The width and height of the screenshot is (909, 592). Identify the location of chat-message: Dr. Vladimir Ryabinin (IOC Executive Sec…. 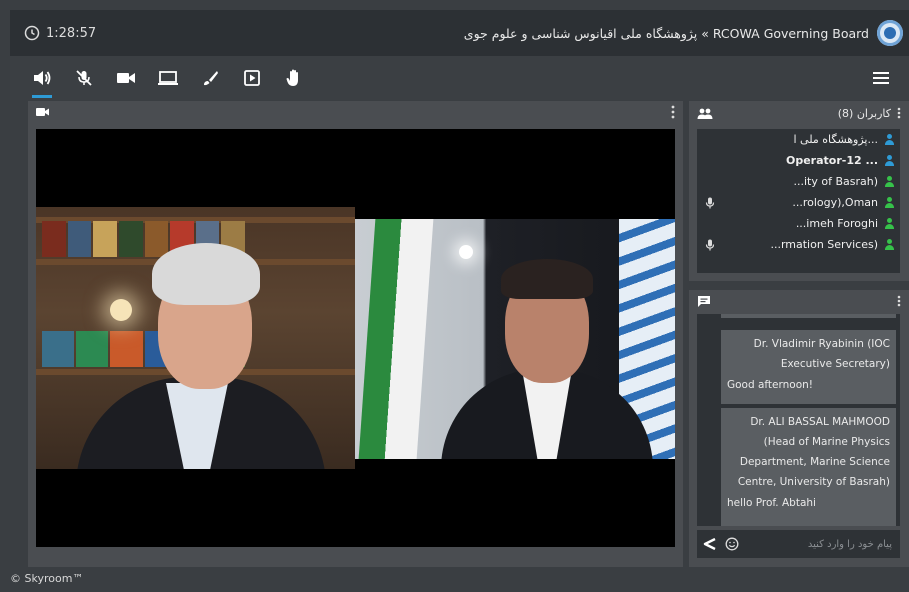
(808, 367).